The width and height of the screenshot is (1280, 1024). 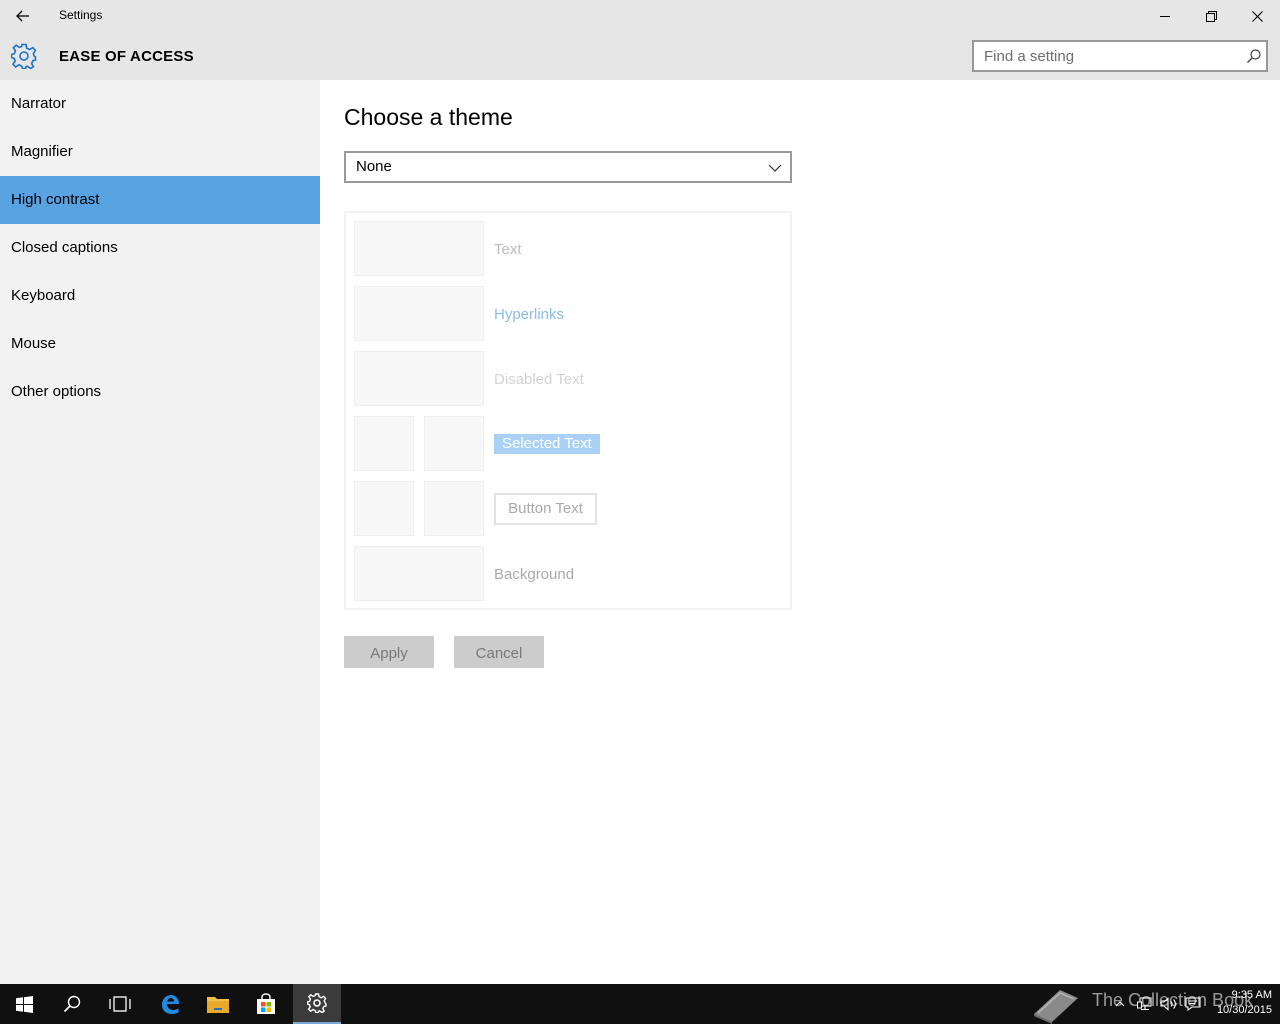 I want to click on task-view-icon, so click(x=120, y=1004).